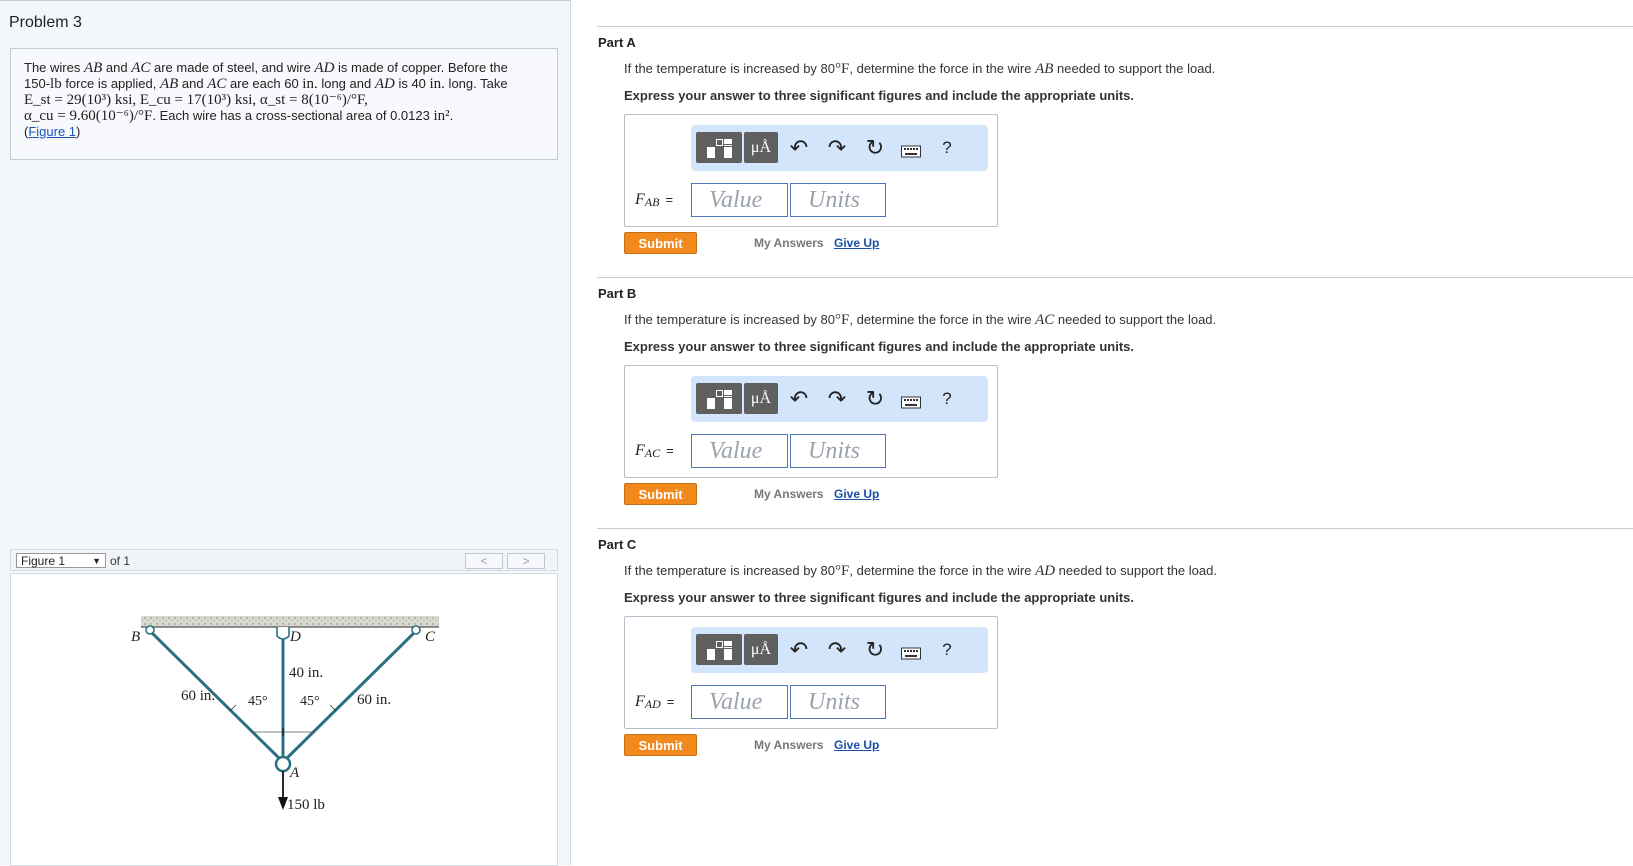 The width and height of the screenshot is (1633, 866). What do you see at coordinates (526, 561) in the screenshot?
I see `next-figure-button: >` at bounding box center [526, 561].